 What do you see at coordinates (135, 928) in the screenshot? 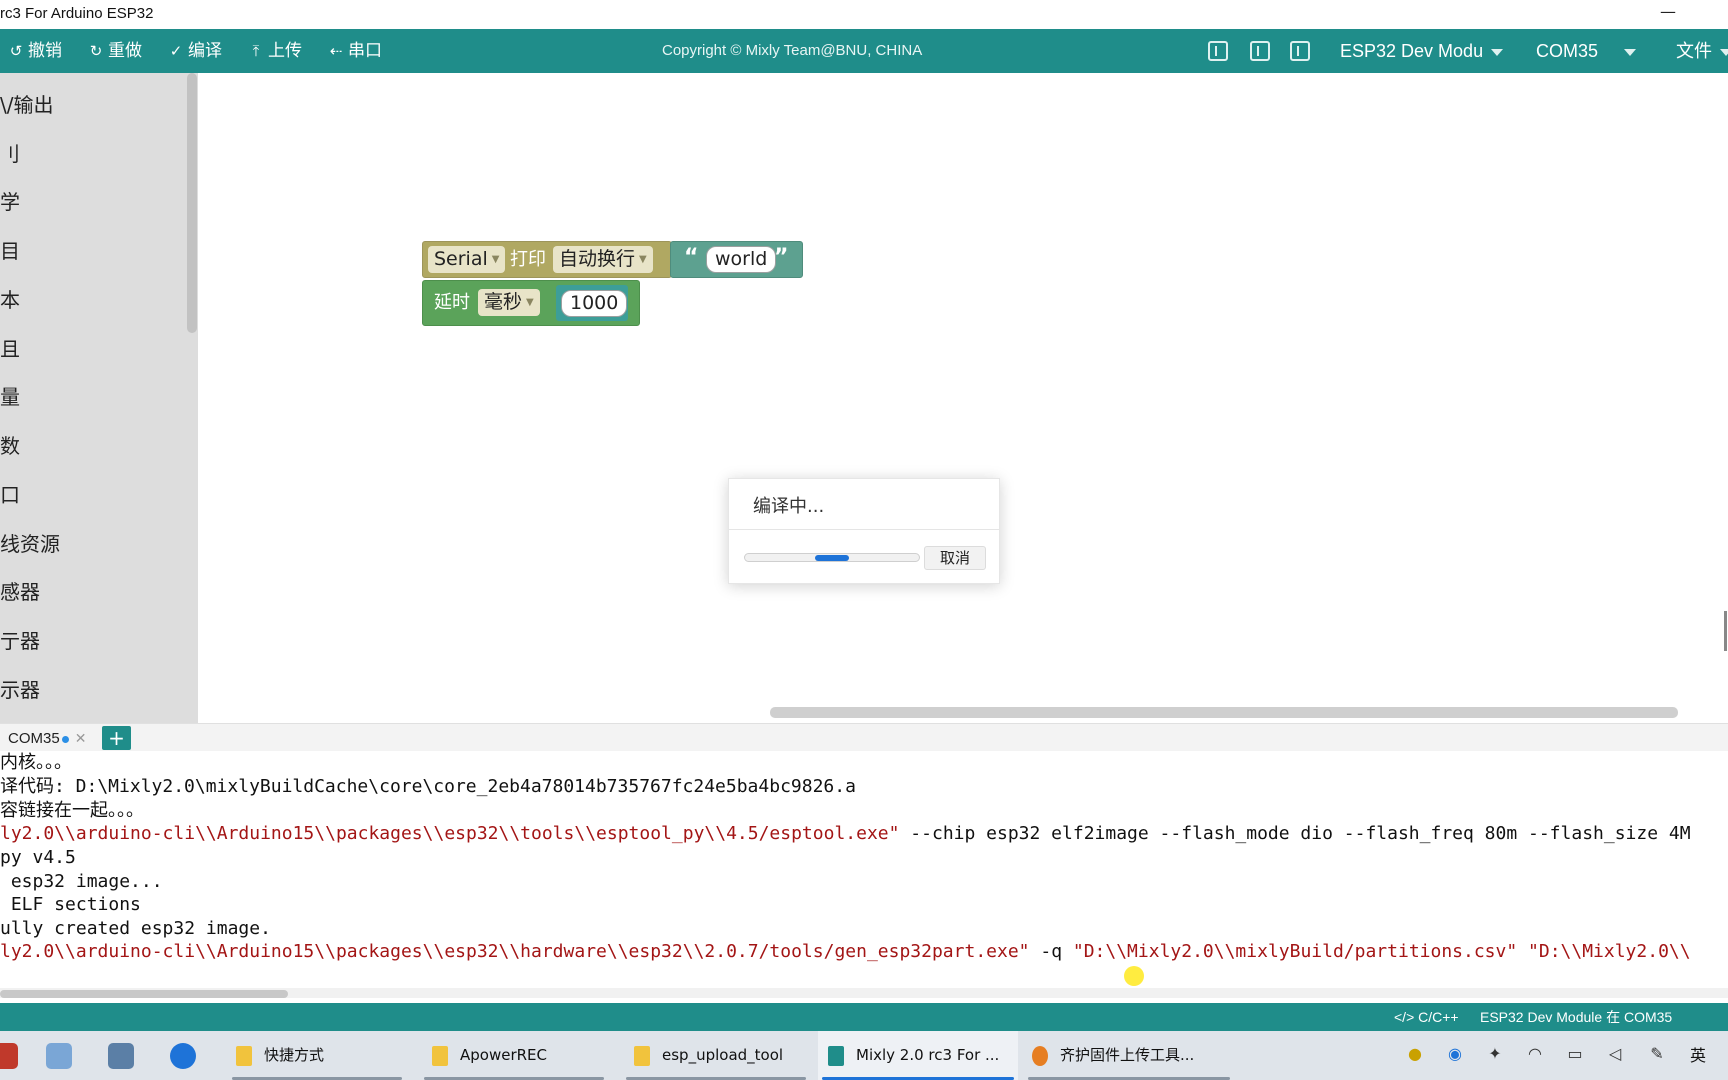
I see `console-line: ully created esp32 image.` at bounding box center [135, 928].